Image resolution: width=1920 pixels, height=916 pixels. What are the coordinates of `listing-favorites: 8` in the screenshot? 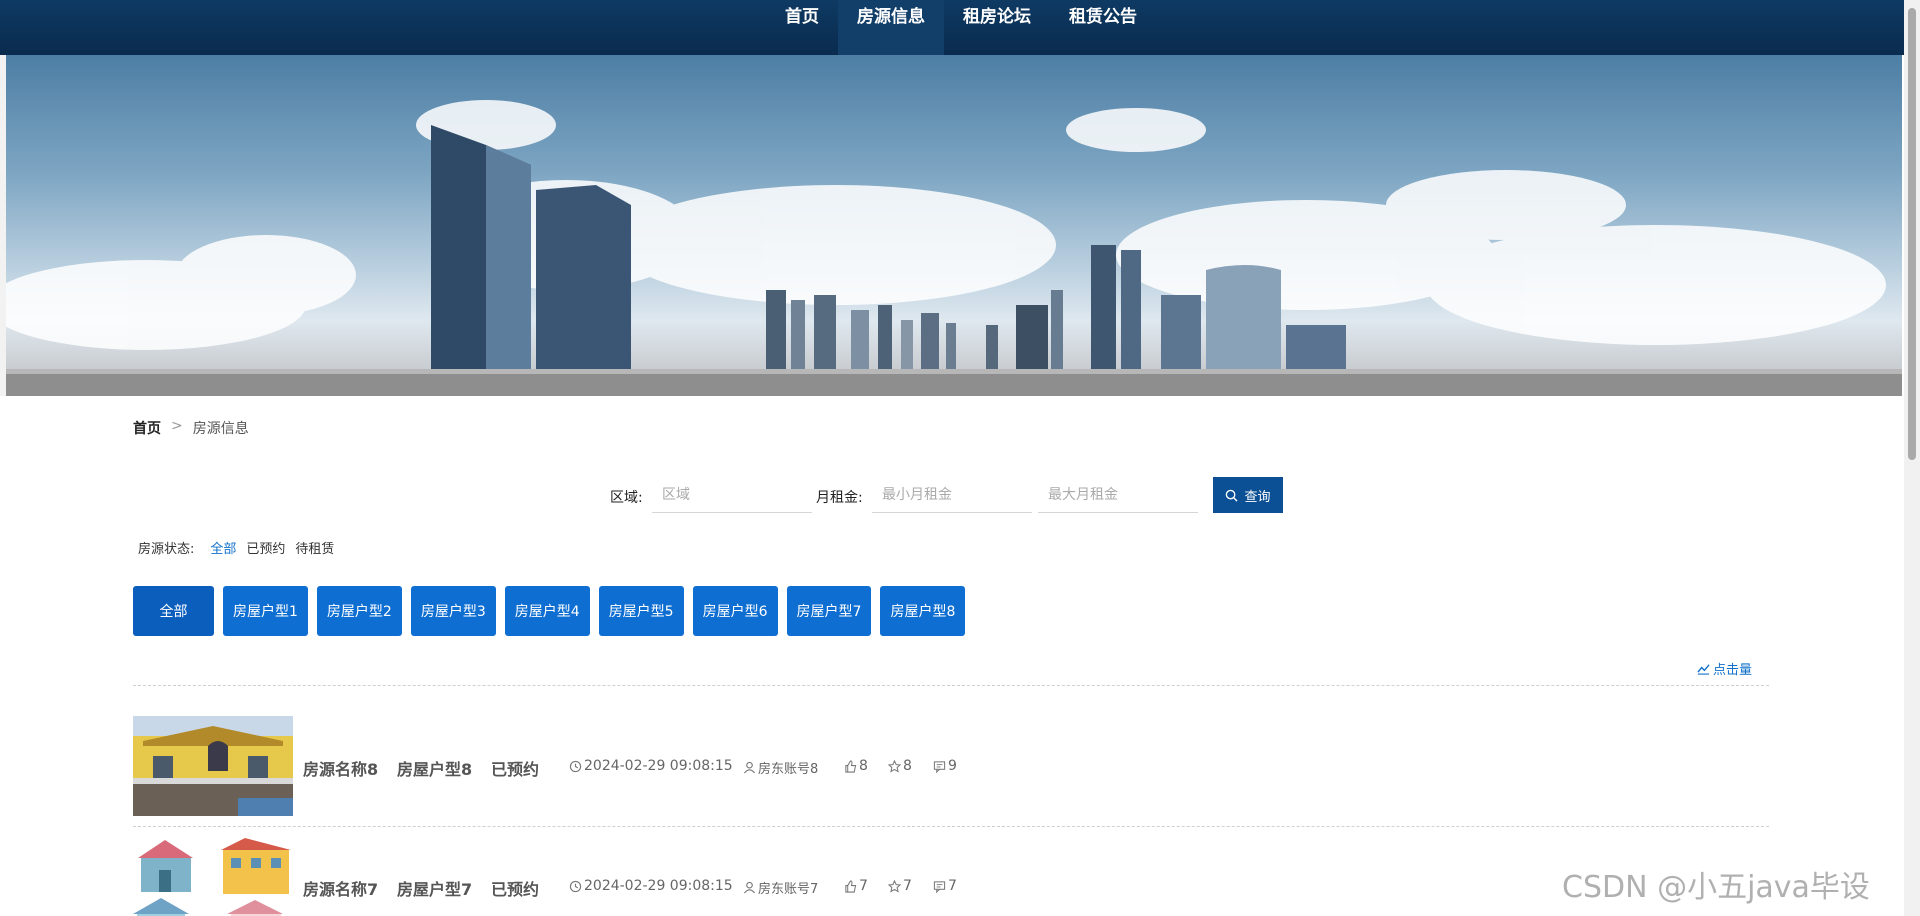 It's located at (900, 766).